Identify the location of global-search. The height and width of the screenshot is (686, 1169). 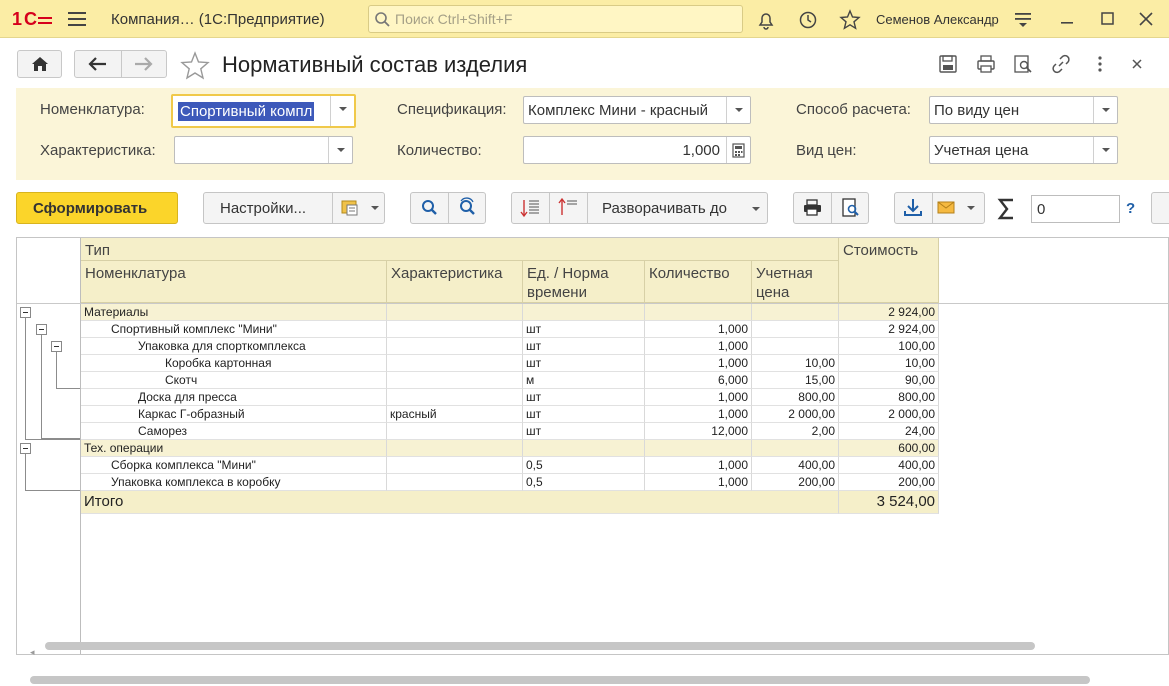
(555, 19).